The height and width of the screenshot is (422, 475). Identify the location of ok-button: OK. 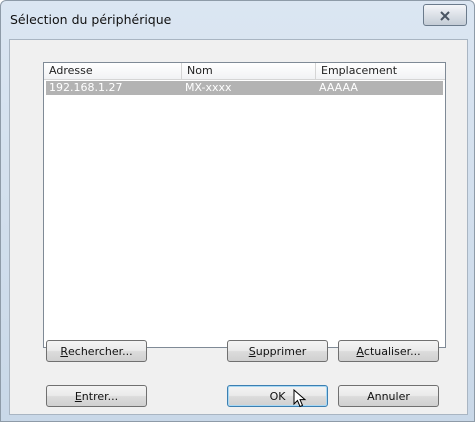
(277, 396).